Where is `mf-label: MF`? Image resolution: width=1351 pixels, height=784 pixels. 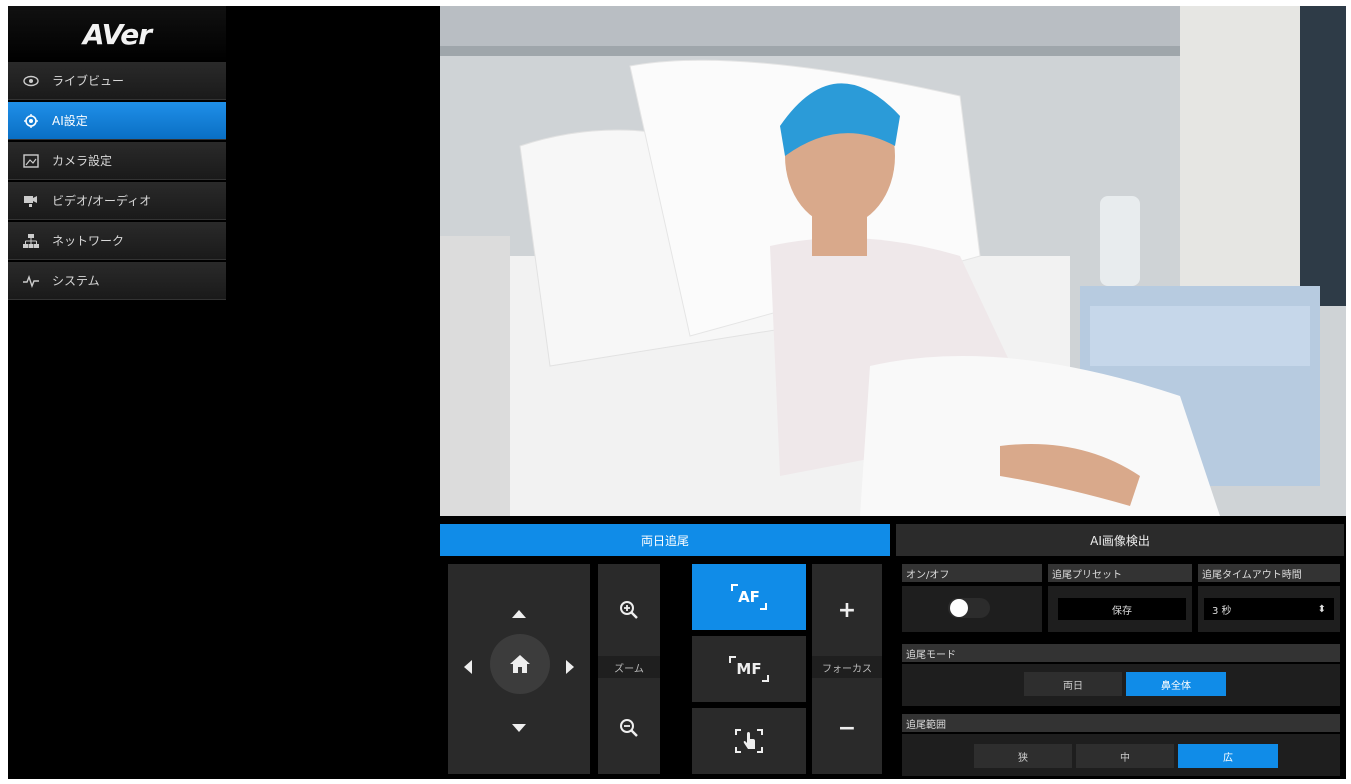
mf-label: MF is located at coordinates (749, 669).